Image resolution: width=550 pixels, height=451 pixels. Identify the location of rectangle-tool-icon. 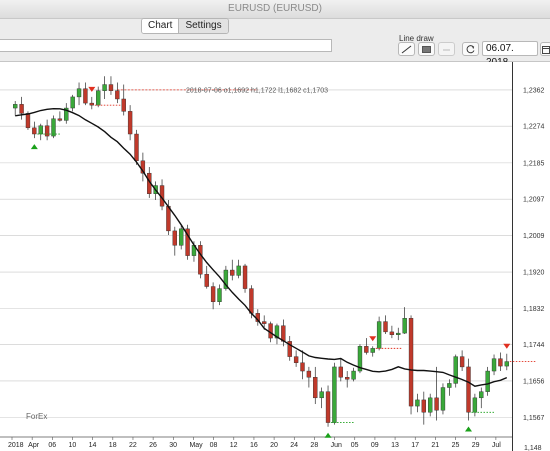
(426, 49).